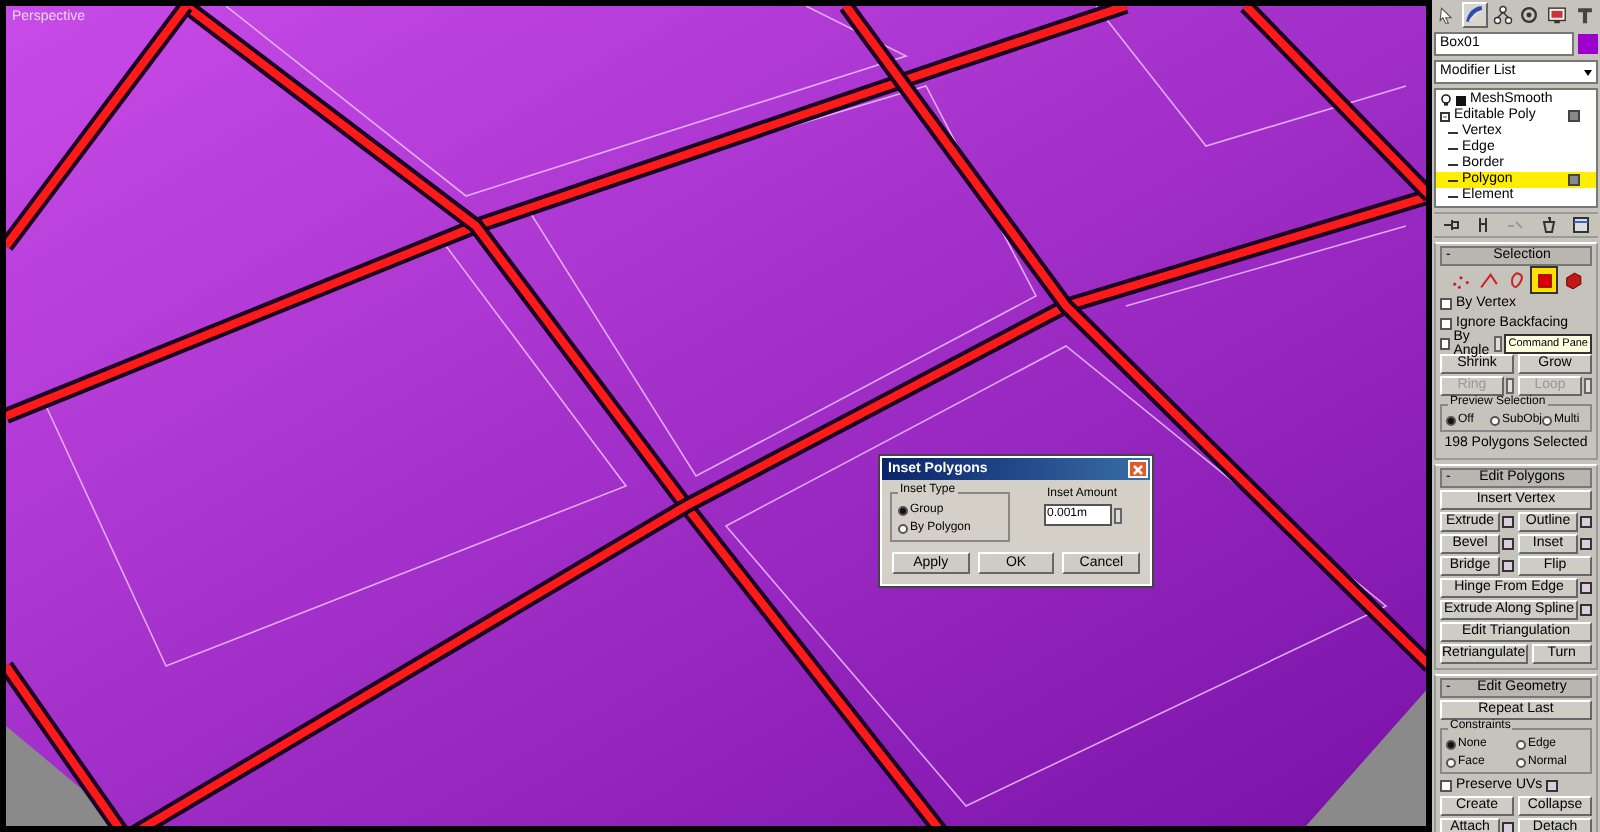 Image resolution: width=1600 pixels, height=832 pixels. What do you see at coordinates (1446, 100) in the screenshot?
I see `bulb-icon` at bounding box center [1446, 100].